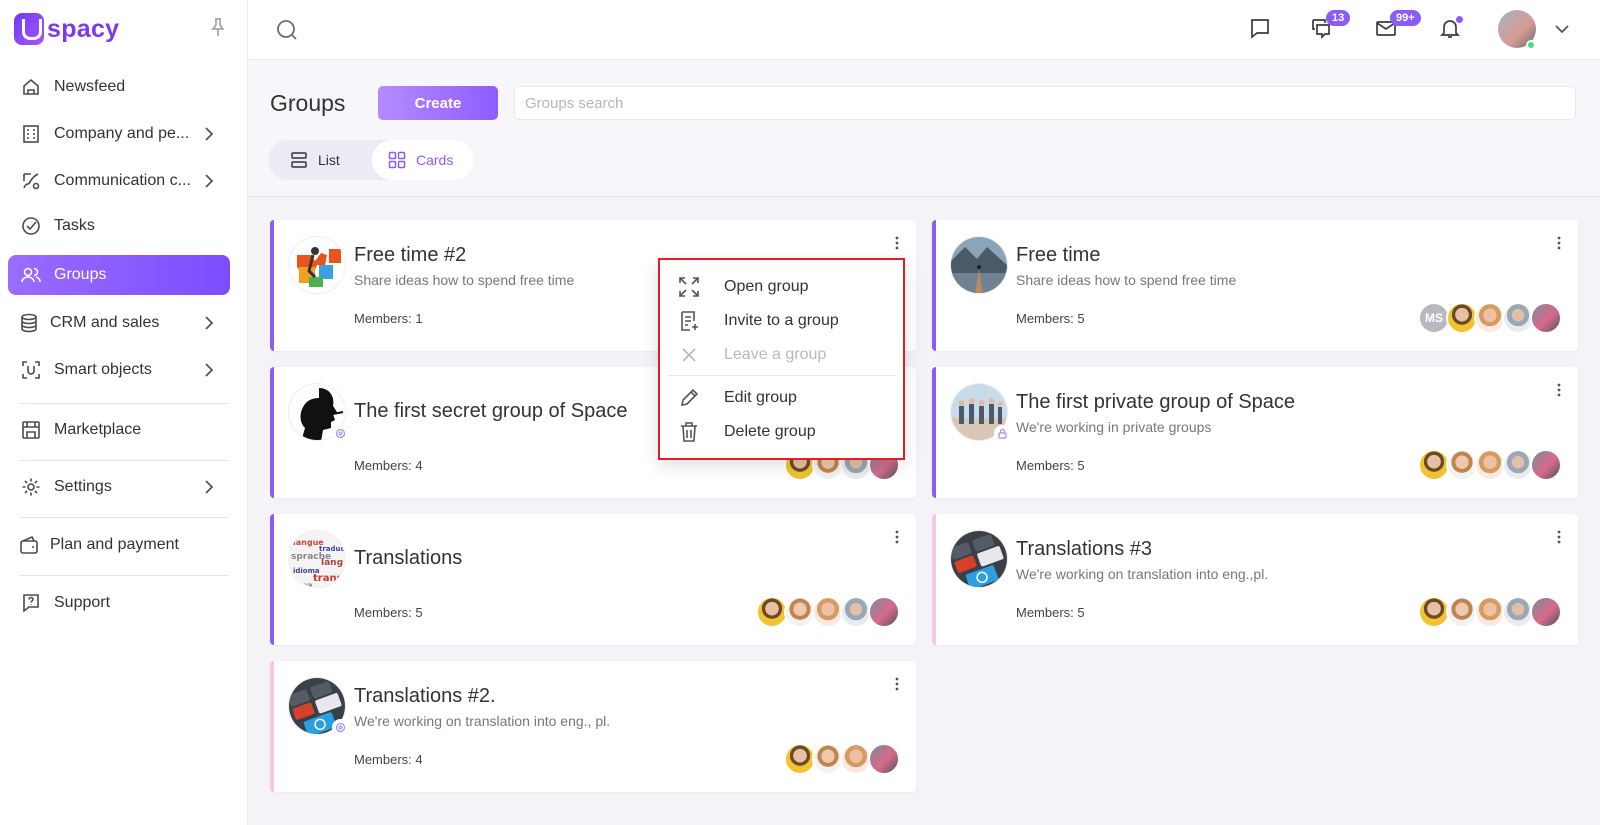 The height and width of the screenshot is (825, 1600). What do you see at coordinates (425, 696) in the screenshot?
I see `group-title: Translations #2.` at bounding box center [425, 696].